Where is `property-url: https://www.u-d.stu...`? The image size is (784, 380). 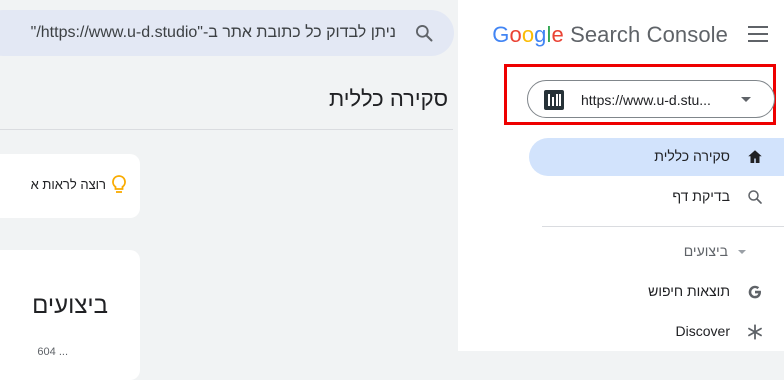
property-url: https://www.u-d.stu... is located at coordinates (646, 100).